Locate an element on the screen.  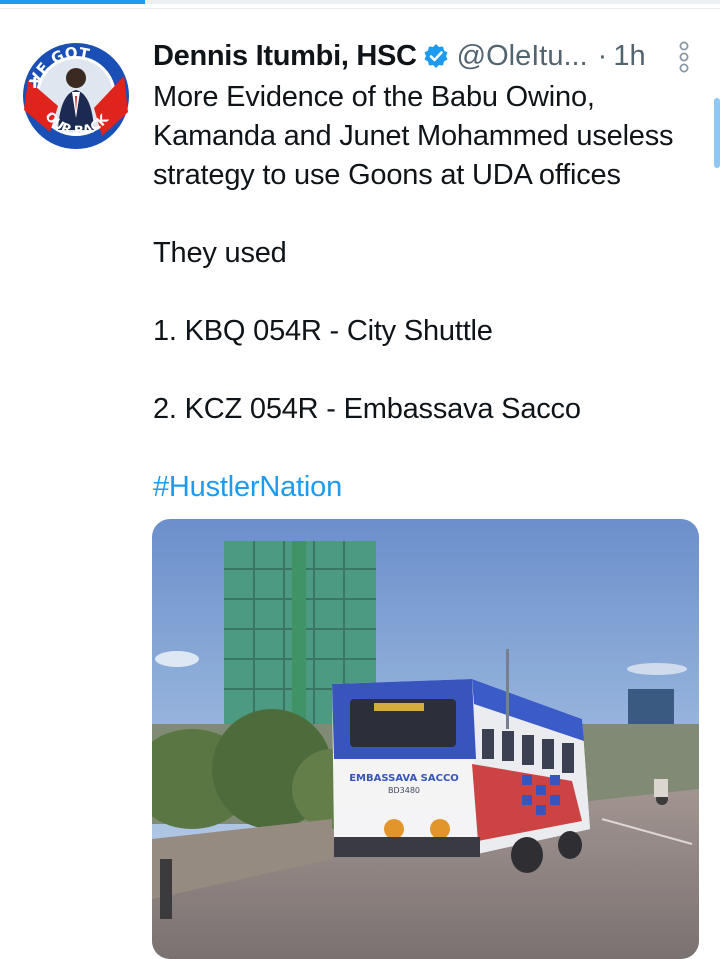
tab-divider is located at coordinates (360, 8).